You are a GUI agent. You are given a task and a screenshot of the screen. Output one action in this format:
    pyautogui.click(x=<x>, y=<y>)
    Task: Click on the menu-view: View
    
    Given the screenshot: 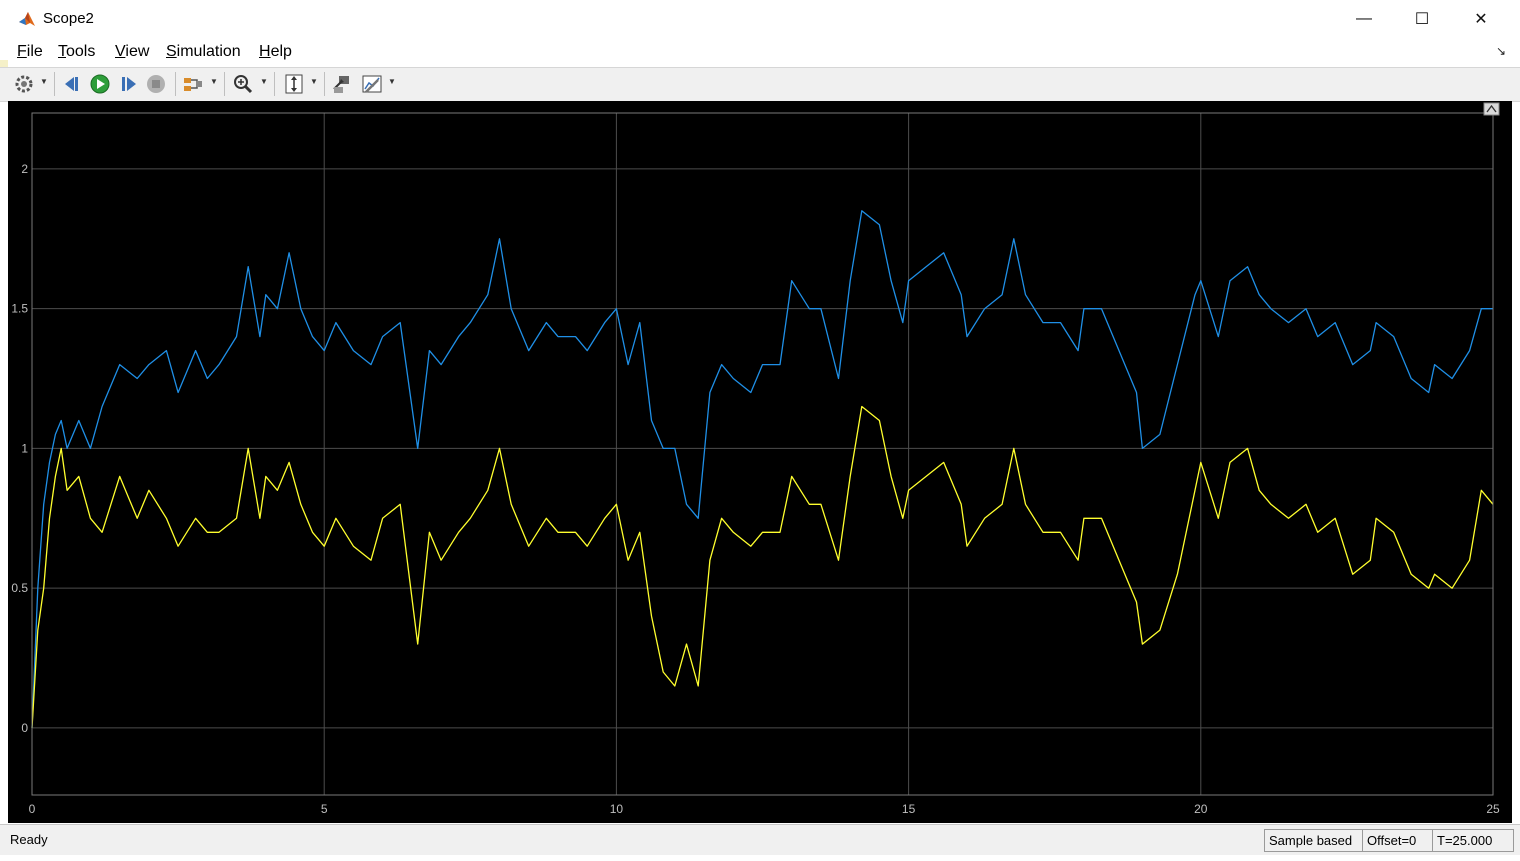 What is the action you would take?
    pyautogui.click(x=132, y=52)
    